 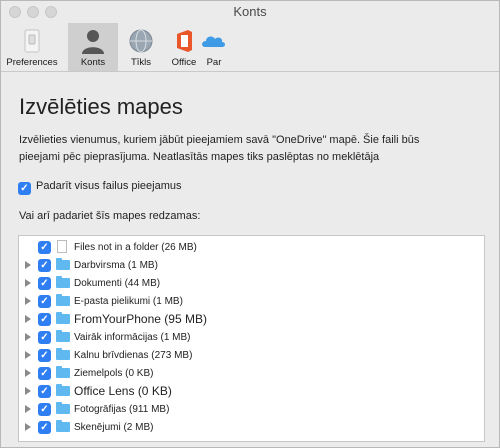 I want to click on item-label: Vairāk informācijas (1 MB), so click(x=132, y=337).